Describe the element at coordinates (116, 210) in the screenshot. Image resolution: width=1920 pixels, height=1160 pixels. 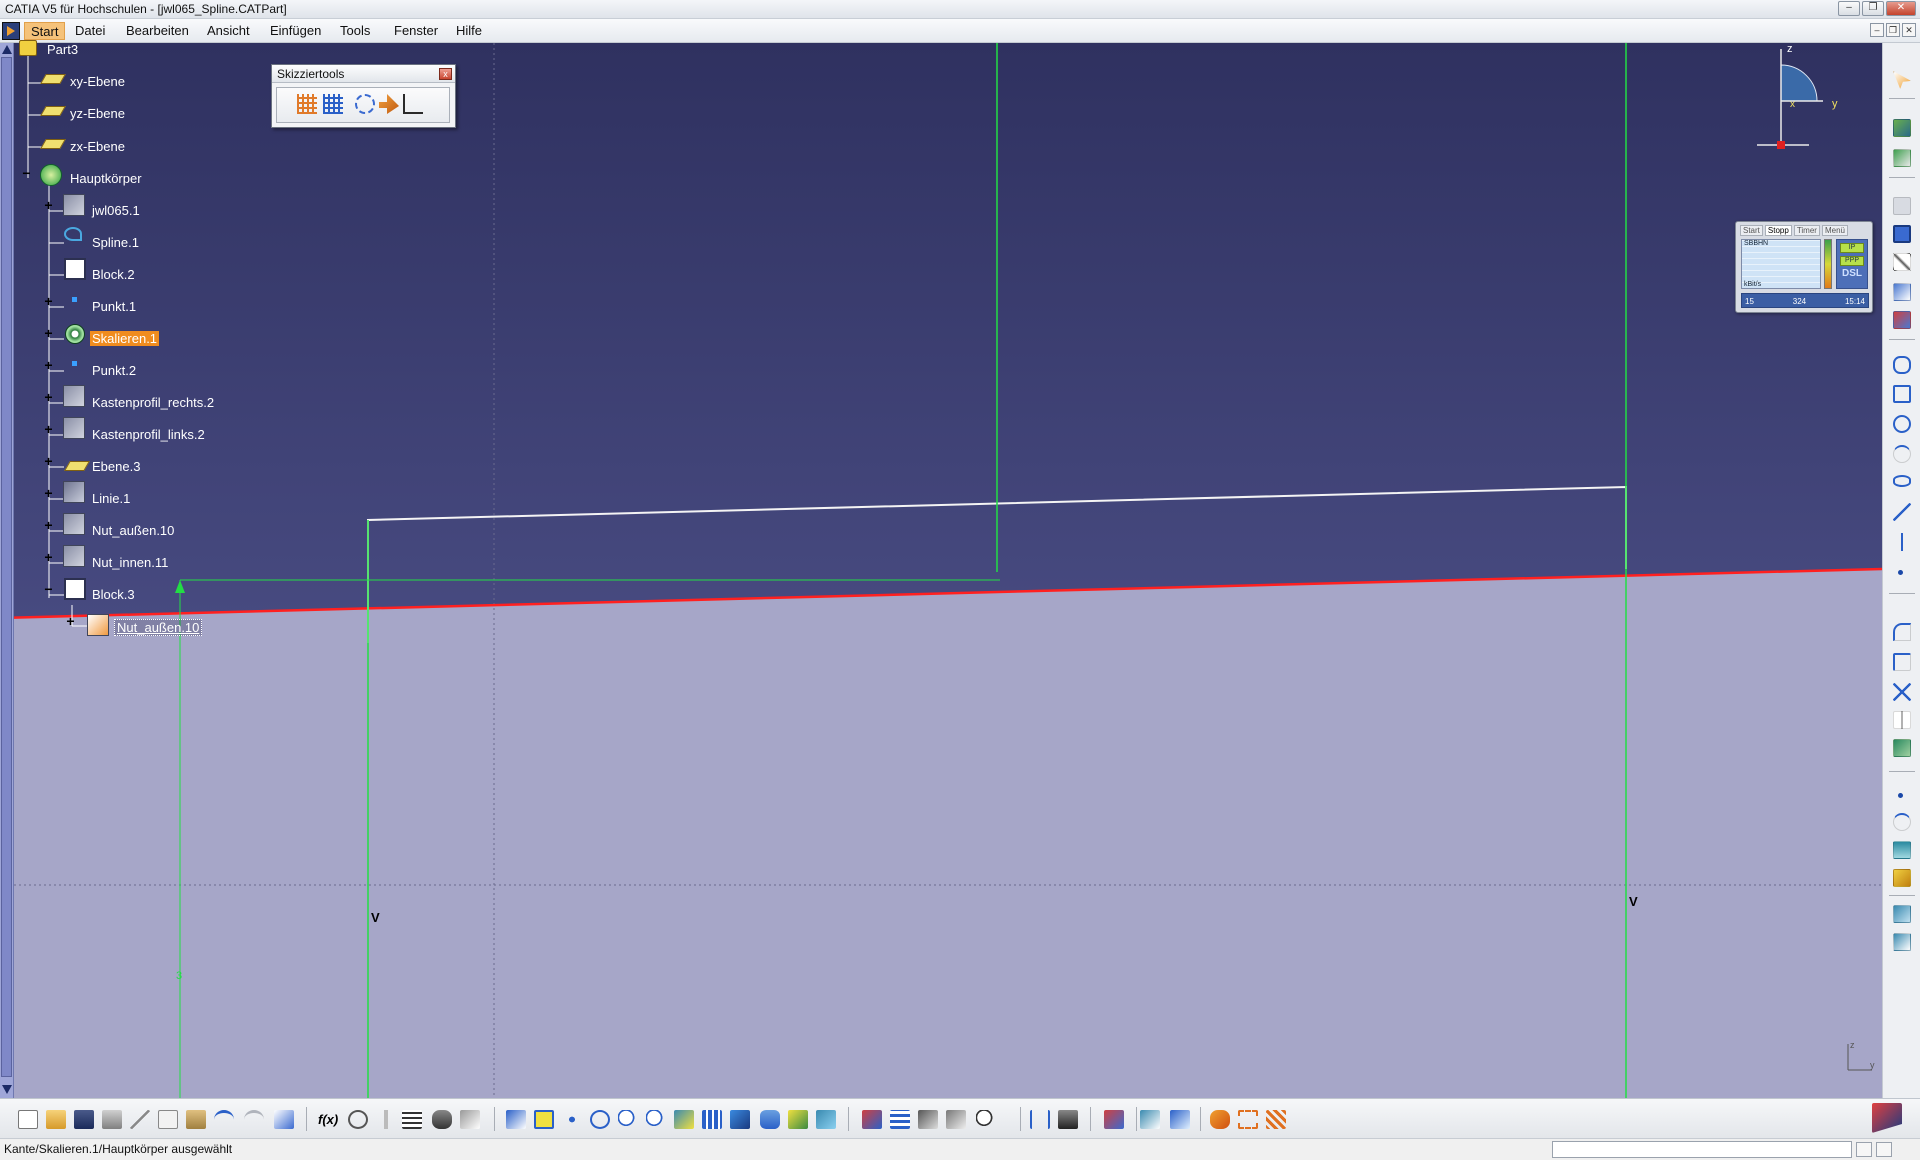
I see `tree-item-jwl065-1: jwl065.1` at that location.